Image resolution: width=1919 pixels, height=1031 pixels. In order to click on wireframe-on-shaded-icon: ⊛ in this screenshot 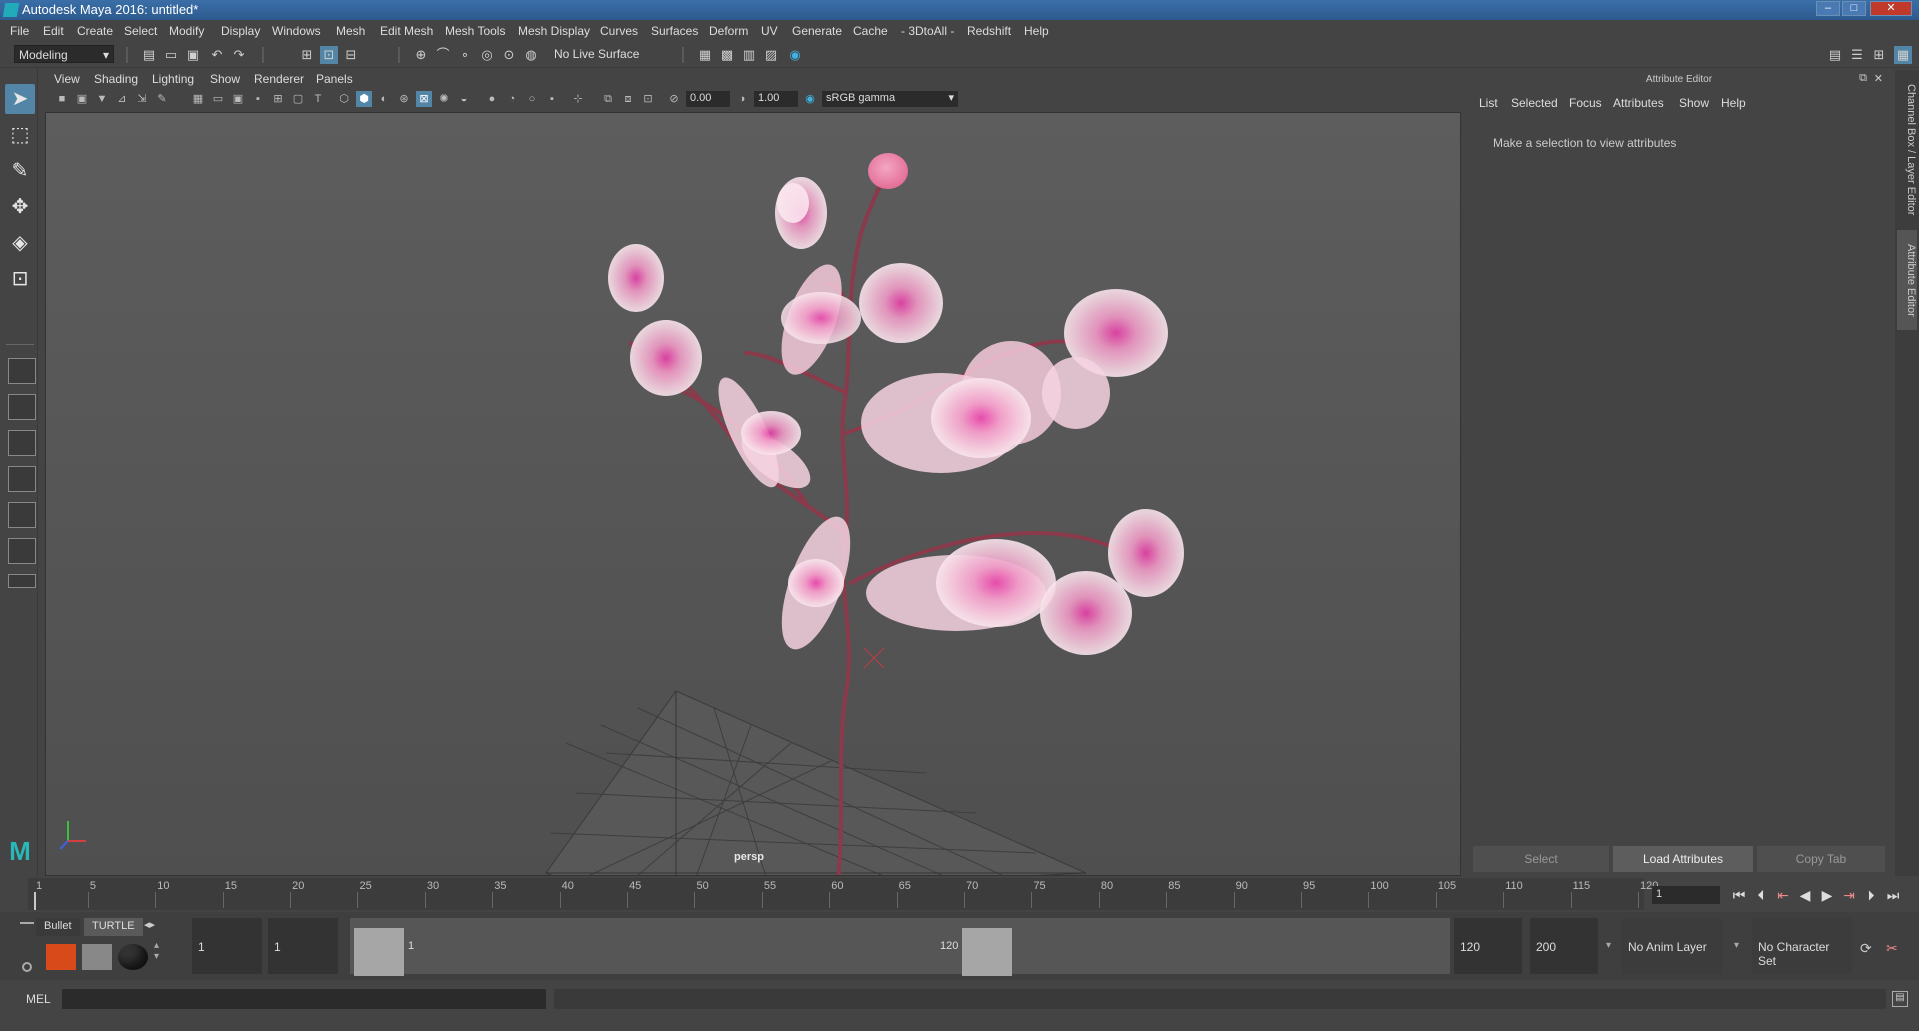, I will do `click(404, 99)`.